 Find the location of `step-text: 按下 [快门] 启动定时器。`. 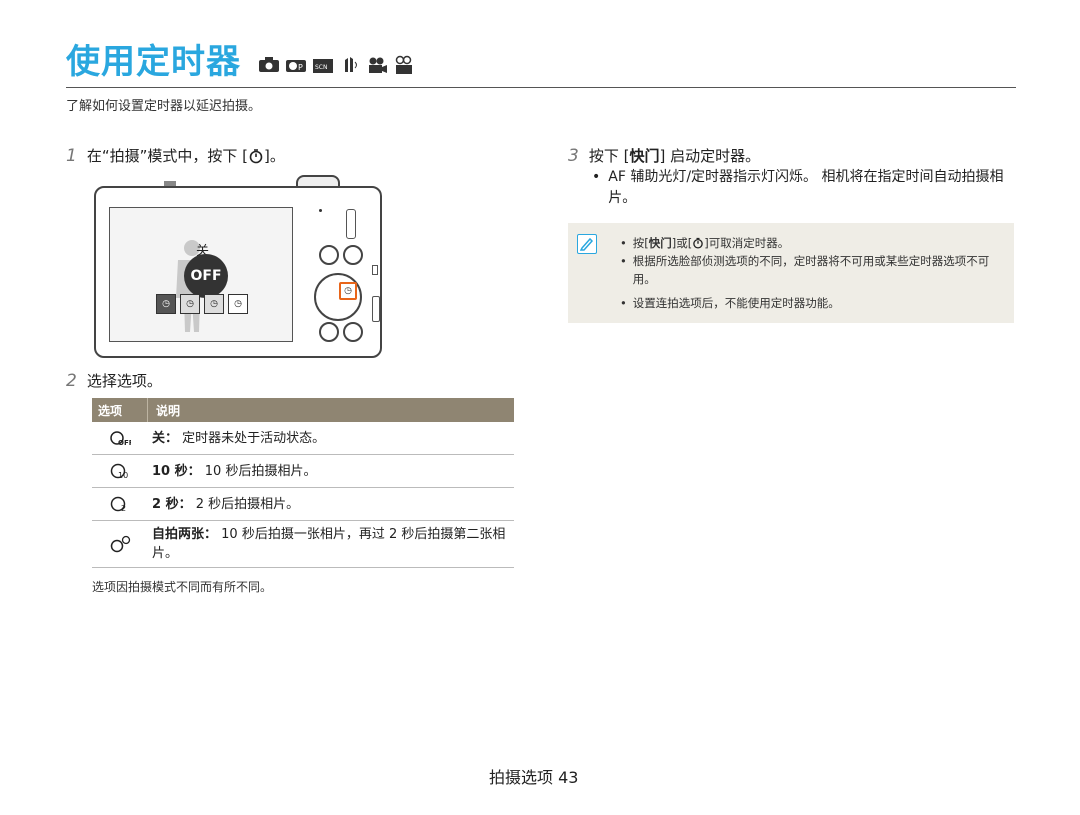

step-text: 按下 [快门] 启动定时器。 is located at coordinates (674, 155).